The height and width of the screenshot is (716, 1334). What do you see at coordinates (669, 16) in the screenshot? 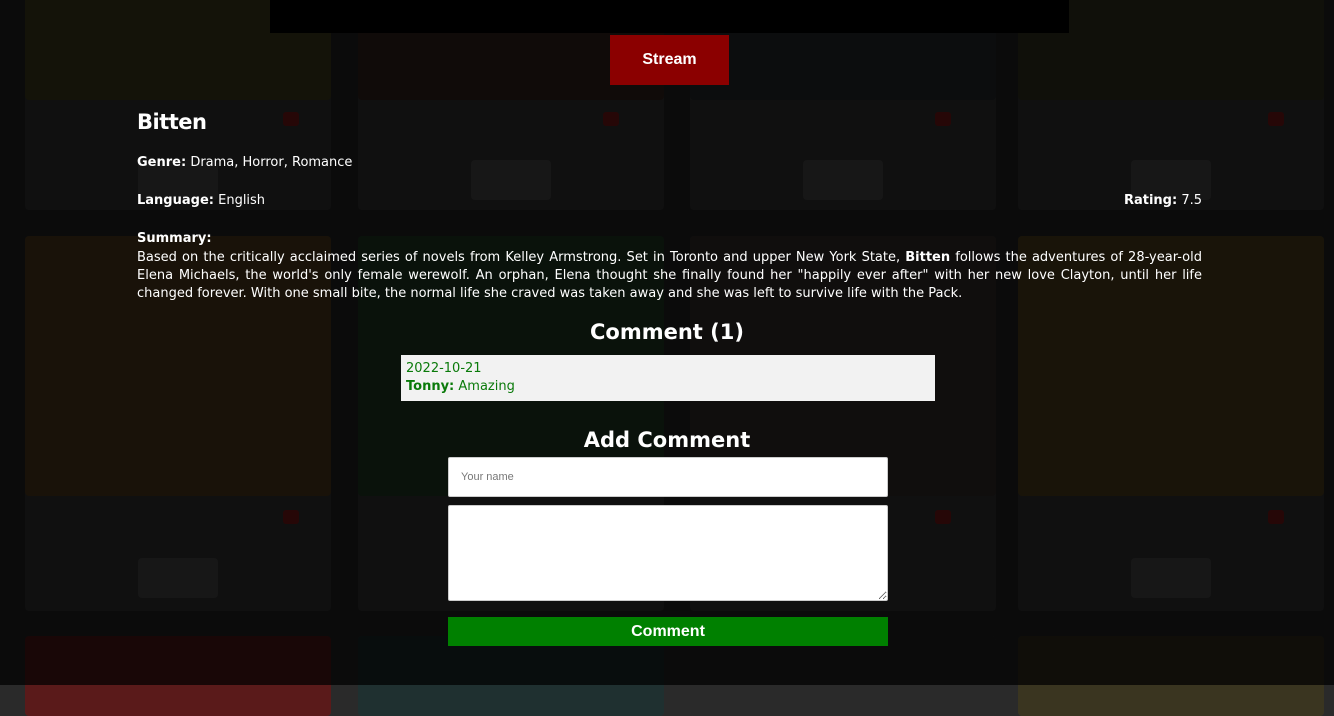
I see `video-player` at bounding box center [669, 16].